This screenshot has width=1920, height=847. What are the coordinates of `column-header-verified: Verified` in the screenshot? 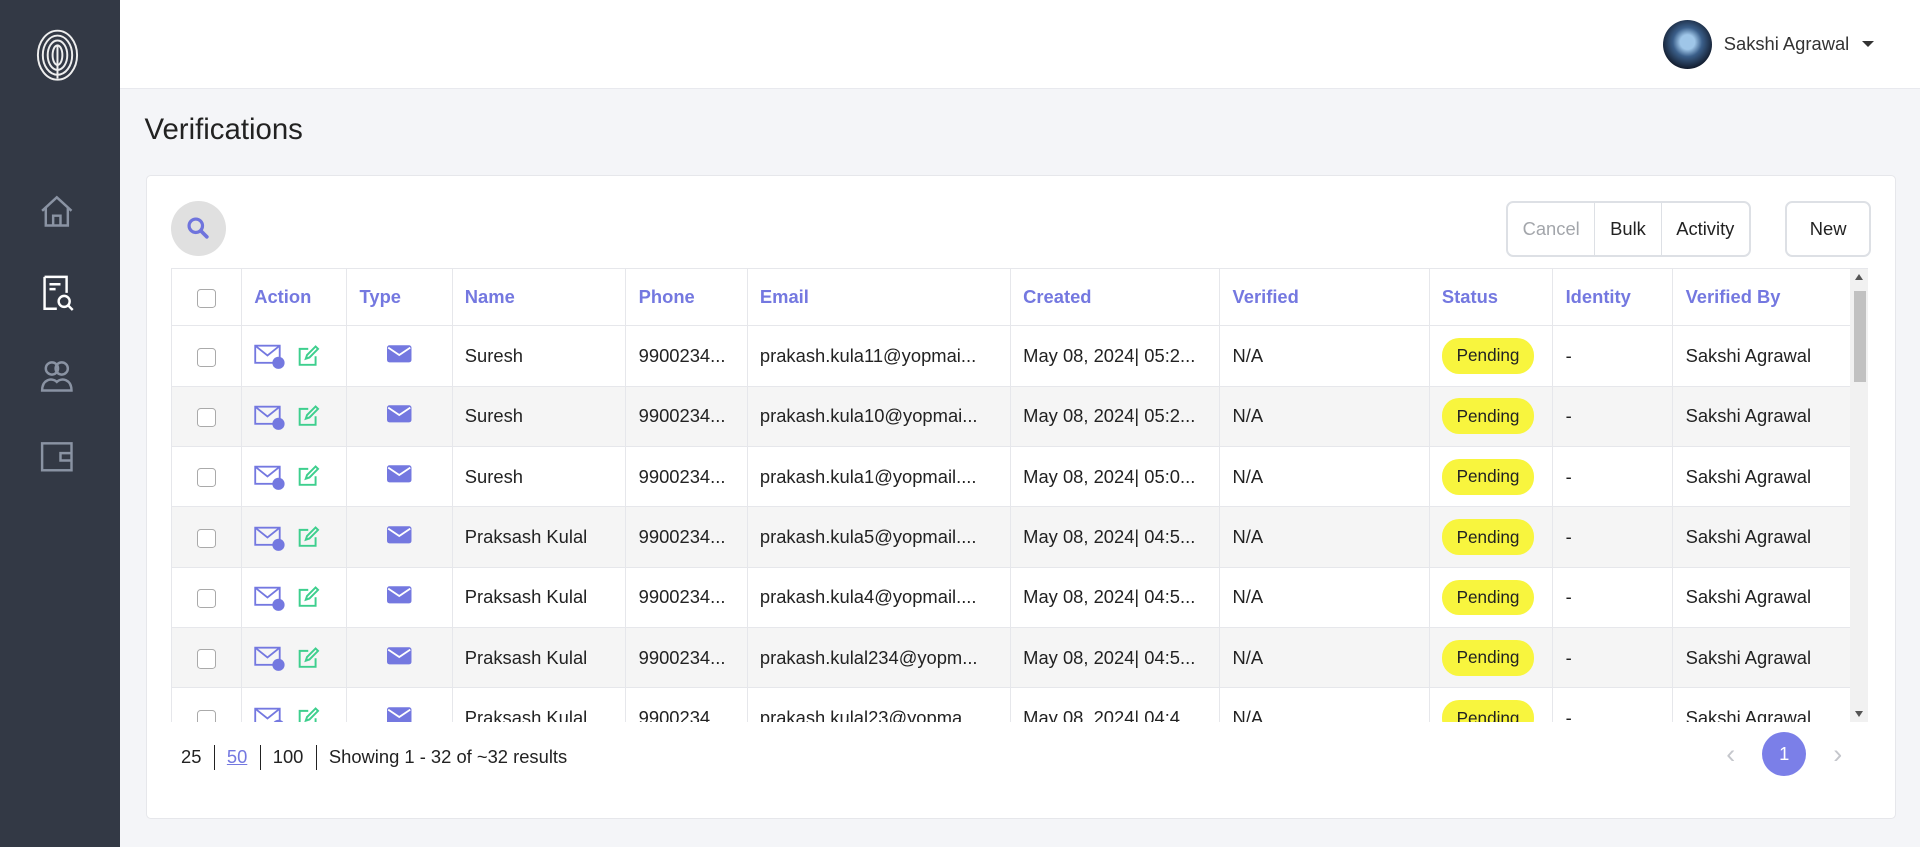 It's located at (1324, 297).